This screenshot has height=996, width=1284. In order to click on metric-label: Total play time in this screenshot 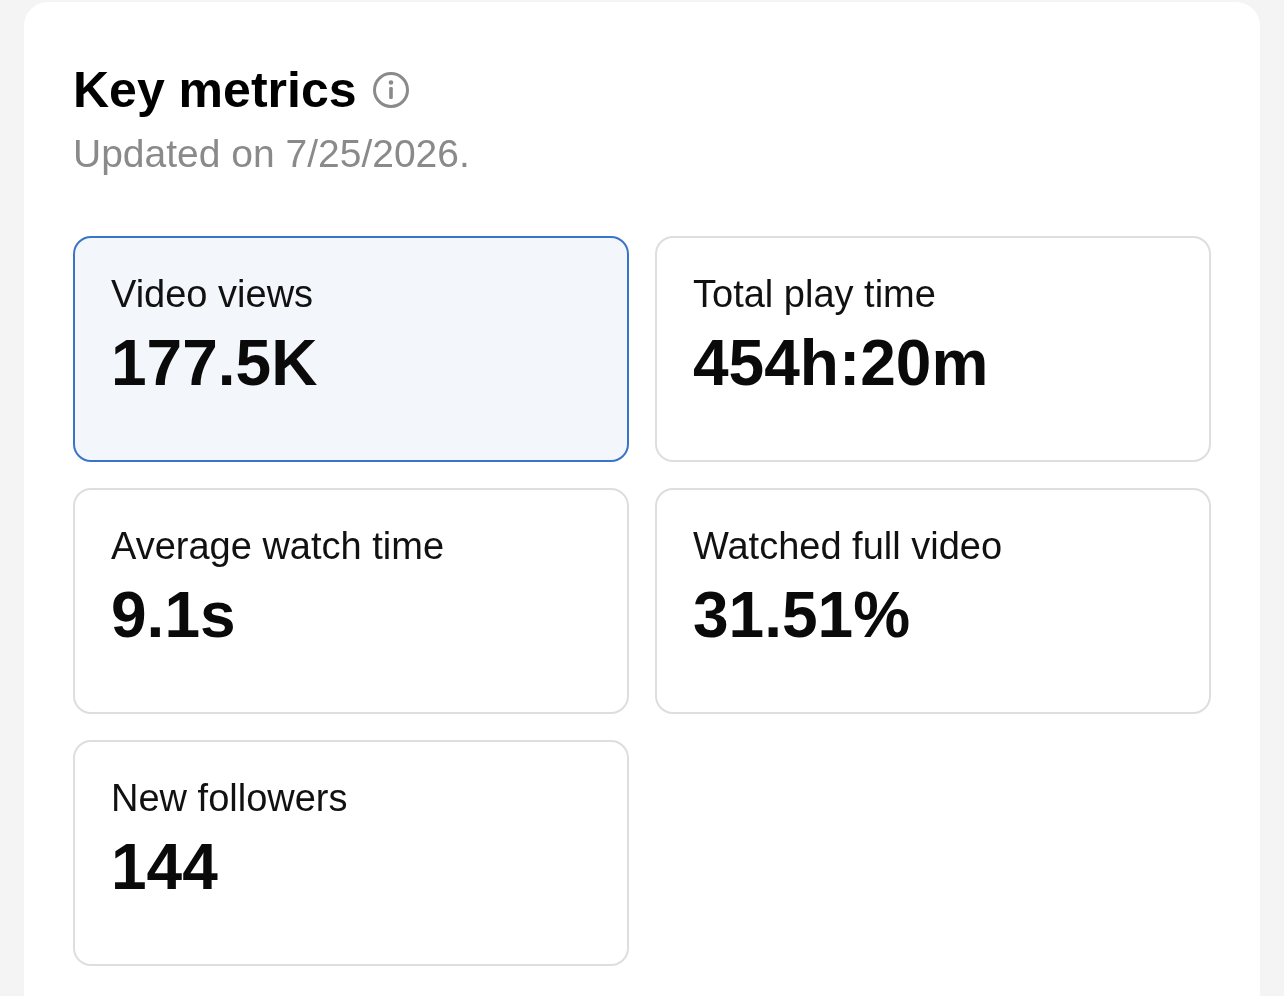, I will do `click(814, 294)`.